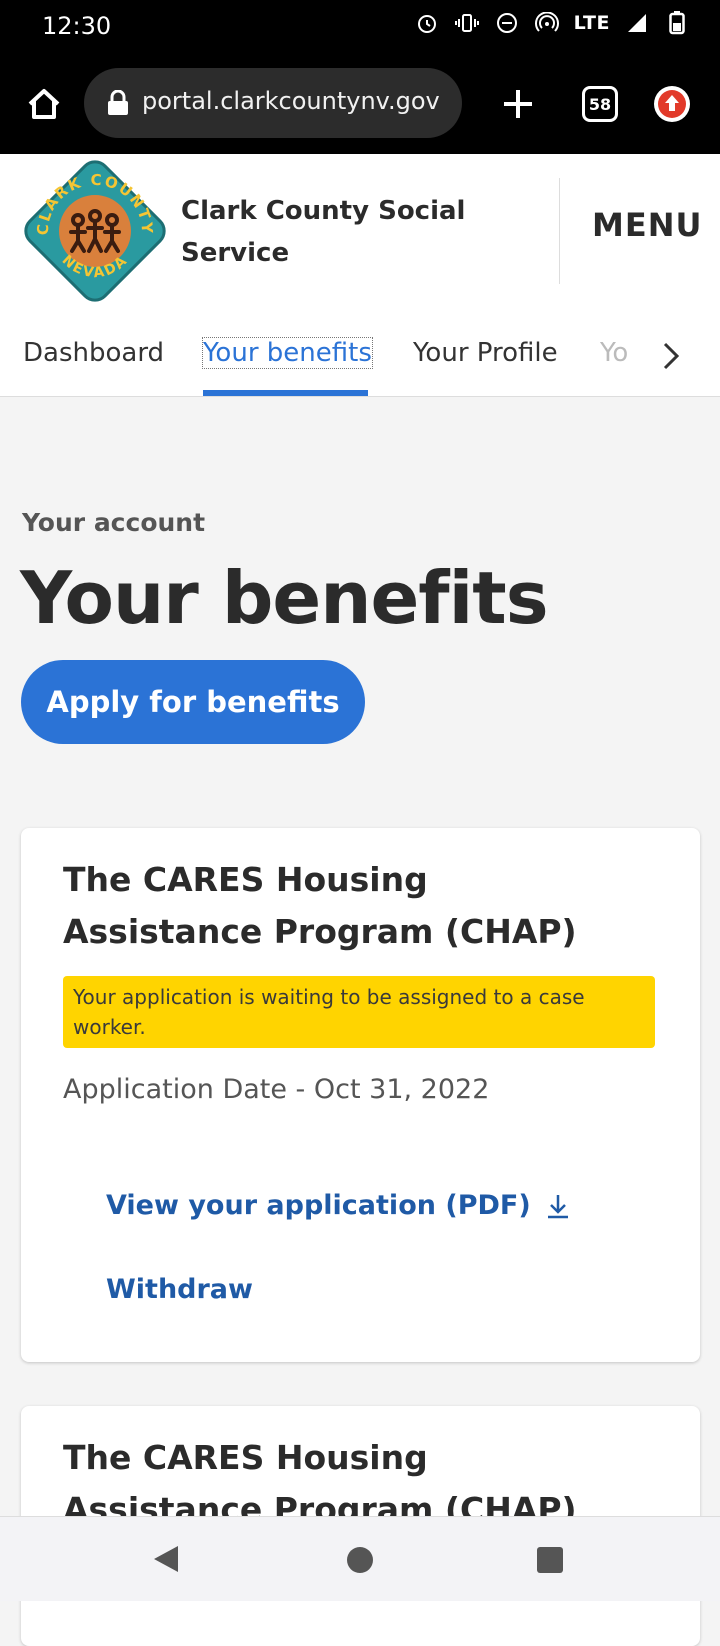 The width and height of the screenshot is (720, 1646). What do you see at coordinates (647, 225) in the screenshot?
I see `menu-button: MENU` at bounding box center [647, 225].